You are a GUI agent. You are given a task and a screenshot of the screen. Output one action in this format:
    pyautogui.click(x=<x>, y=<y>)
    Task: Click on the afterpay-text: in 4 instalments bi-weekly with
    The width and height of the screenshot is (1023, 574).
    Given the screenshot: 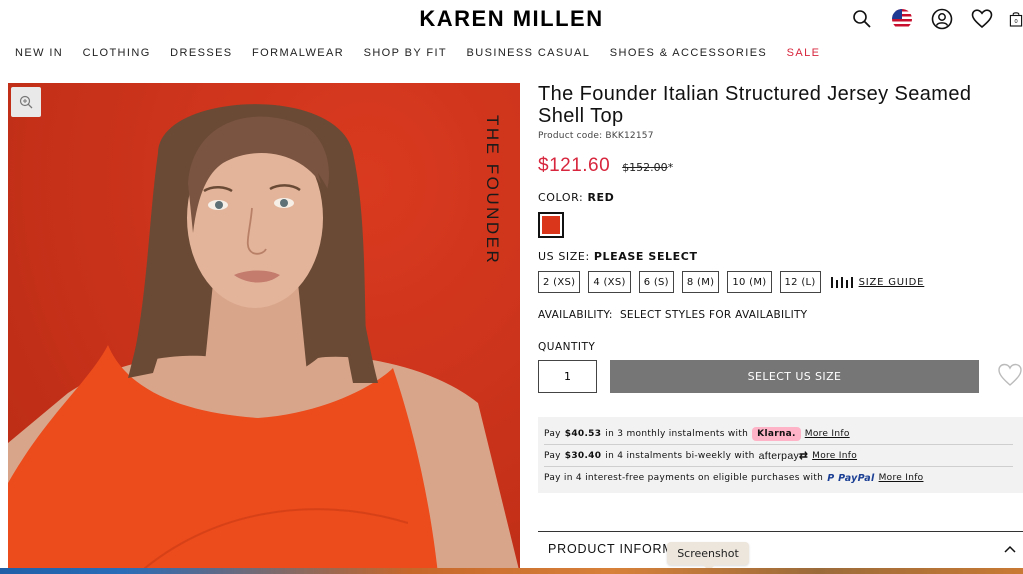 What is the action you would take?
    pyautogui.click(x=680, y=455)
    